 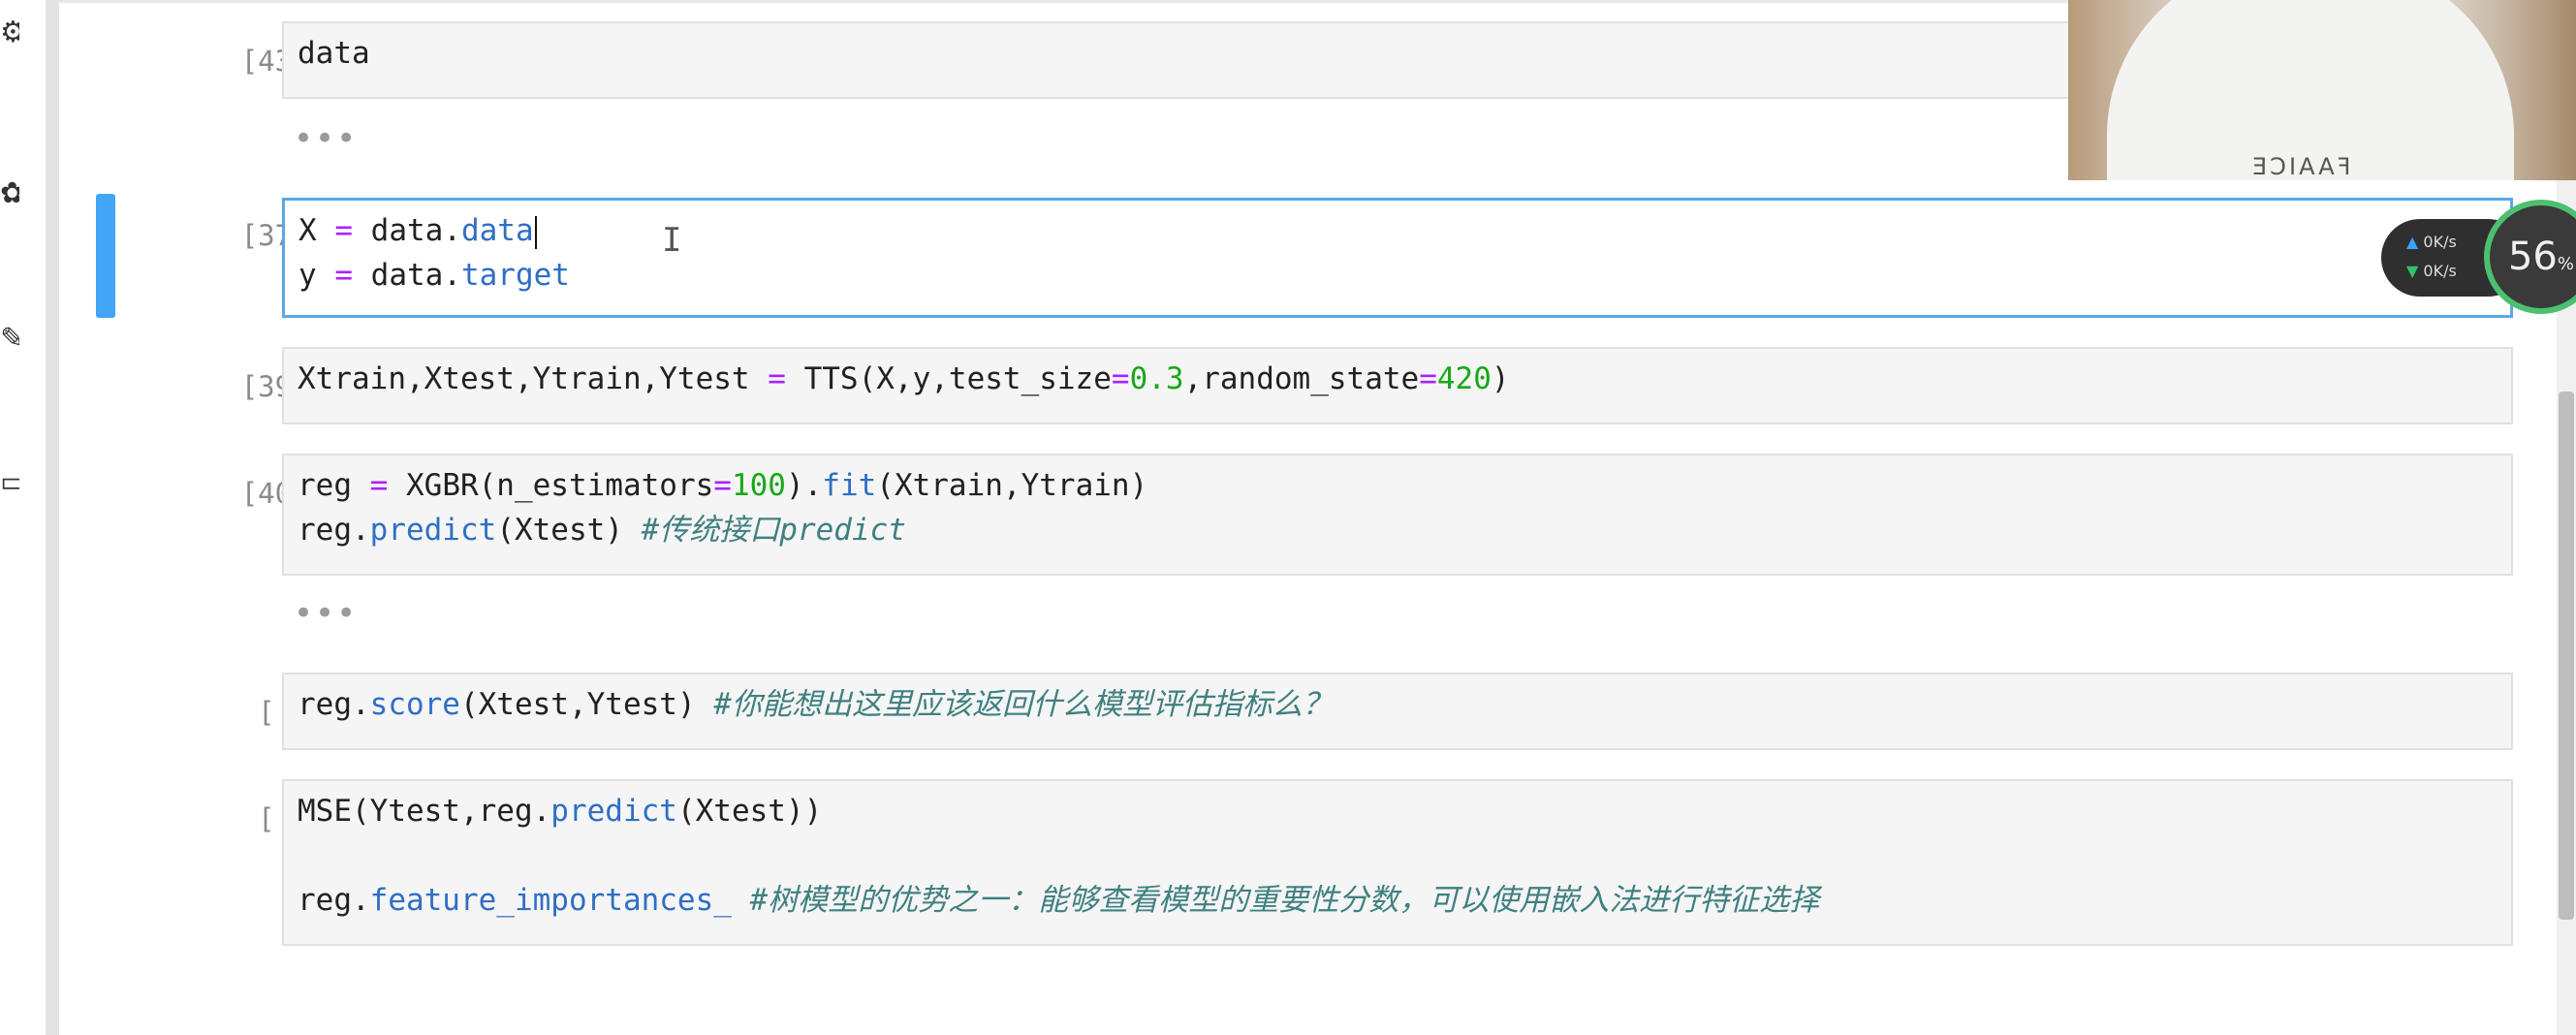 I want to click on gauge-value: 56, so click(x=2532, y=257).